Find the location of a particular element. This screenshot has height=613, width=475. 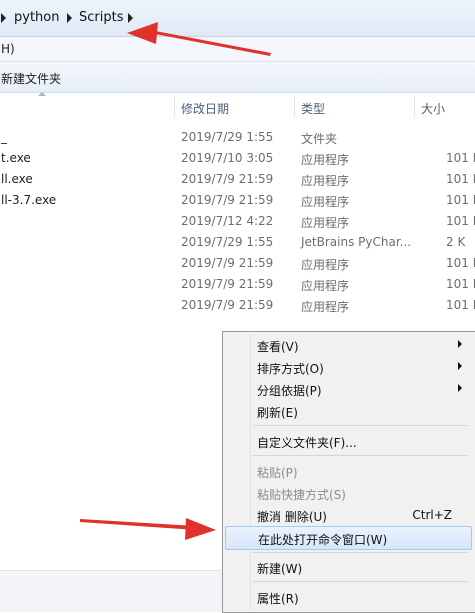

annotation-arrow-address is located at coordinates (199, 39).